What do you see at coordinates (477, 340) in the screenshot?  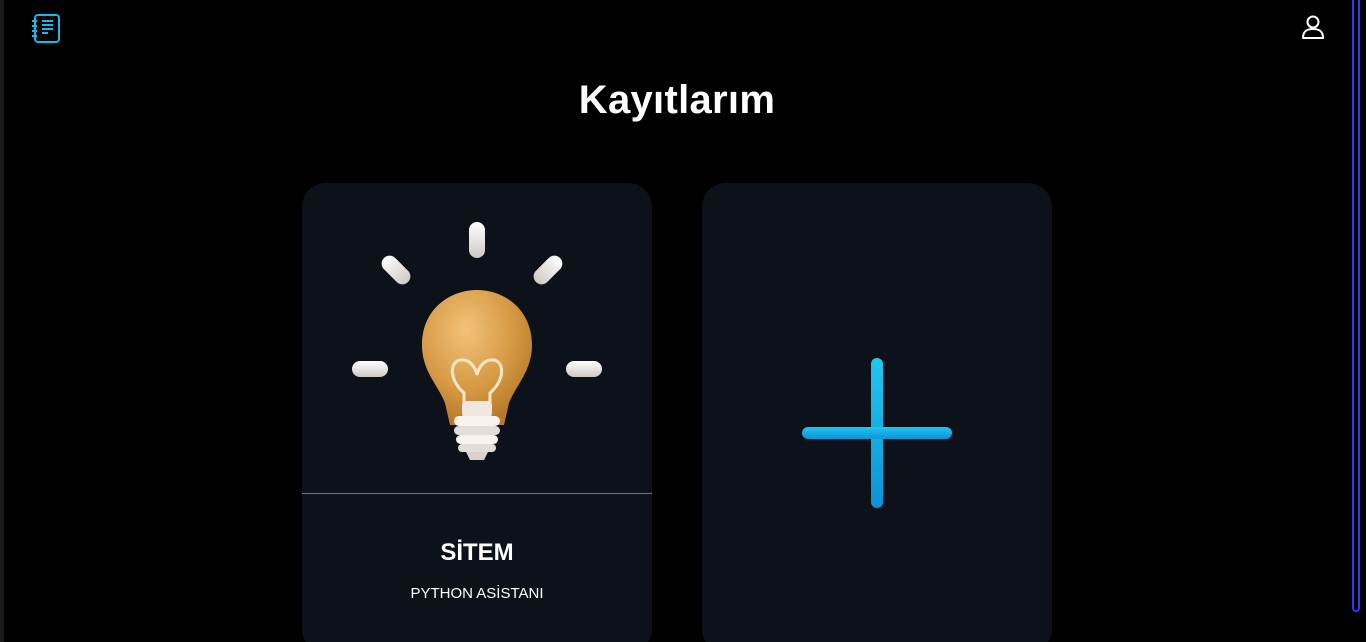 I see `lightbulb-icon` at bounding box center [477, 340].